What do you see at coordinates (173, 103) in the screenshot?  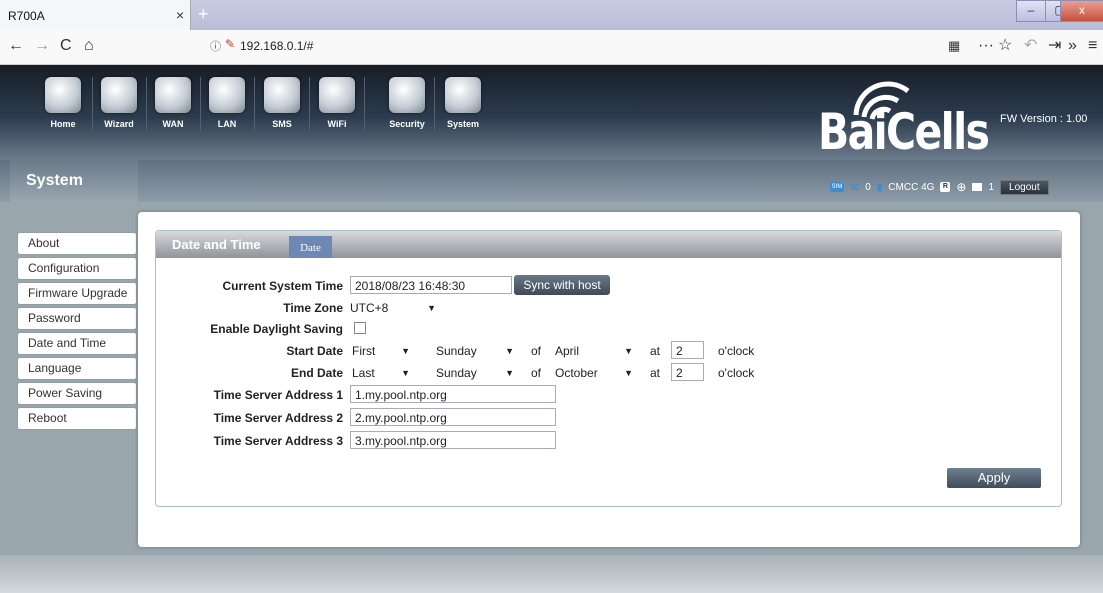 I see `nav-wan: WAN` at bounding box center [173, 103].